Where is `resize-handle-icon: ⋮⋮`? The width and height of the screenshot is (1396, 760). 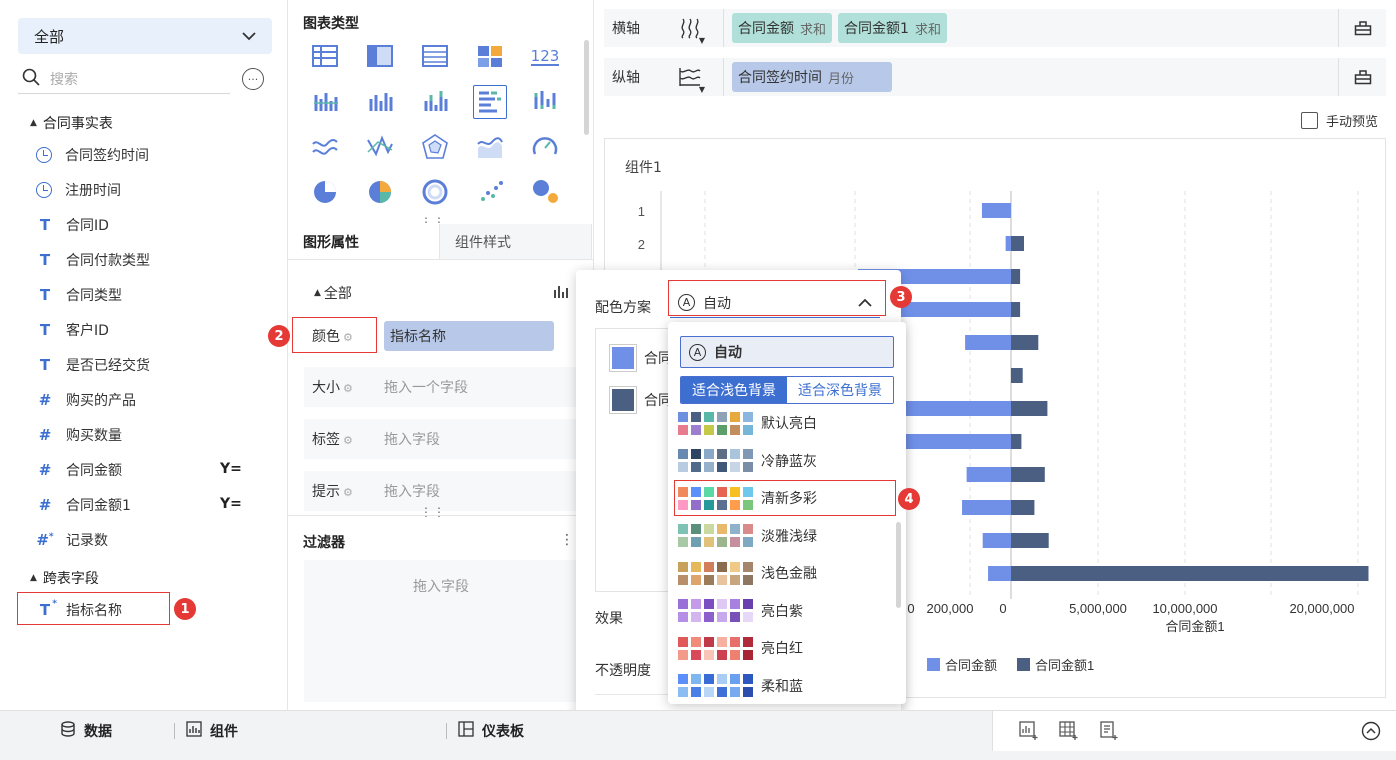
resize-handle-icon: ⋮⋮ is located at coordinates (433, 512).